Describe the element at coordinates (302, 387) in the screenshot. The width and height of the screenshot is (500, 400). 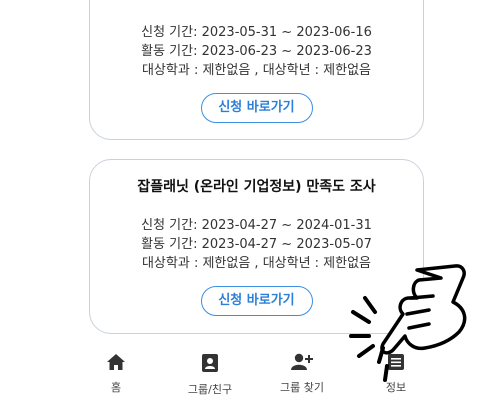
I see `nav-label: 그룹 찾기` at that location.